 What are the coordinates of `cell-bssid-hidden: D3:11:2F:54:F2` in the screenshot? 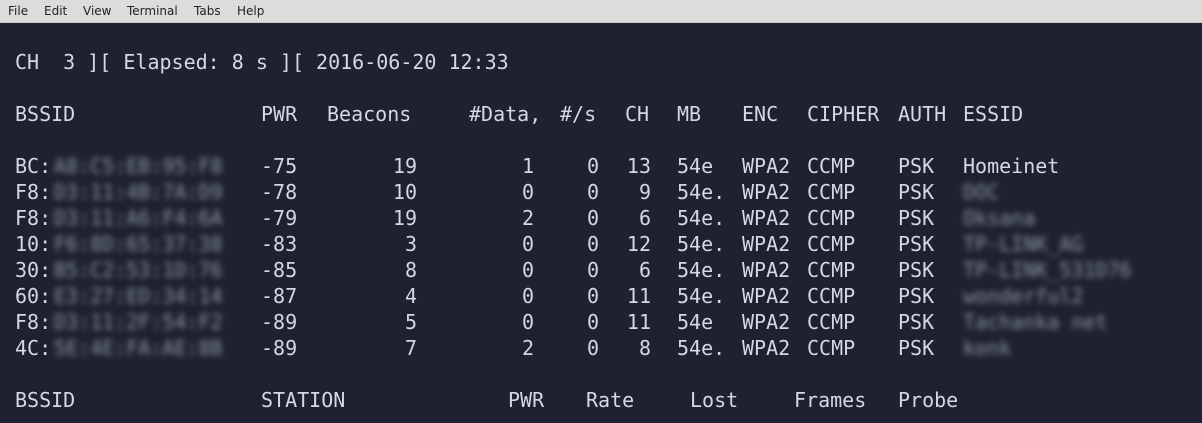 It's located at (138, 322).